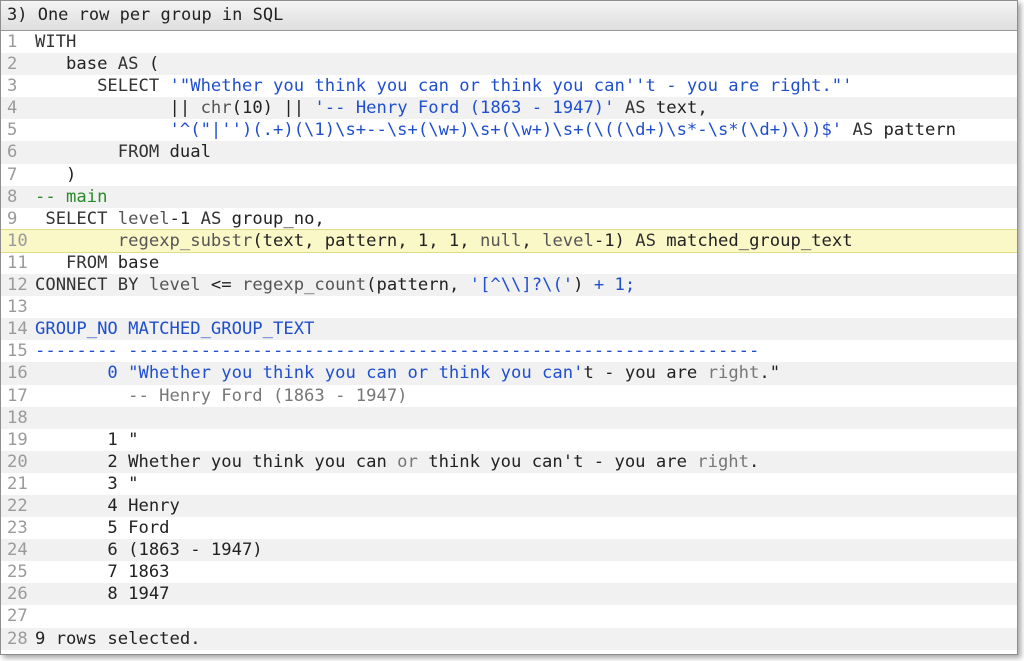 The image size is (1024, 661). What do you see at coordinates (76, 262) in the screenshot?
I see `code-token: FROM` at bounding box center [76, 262].